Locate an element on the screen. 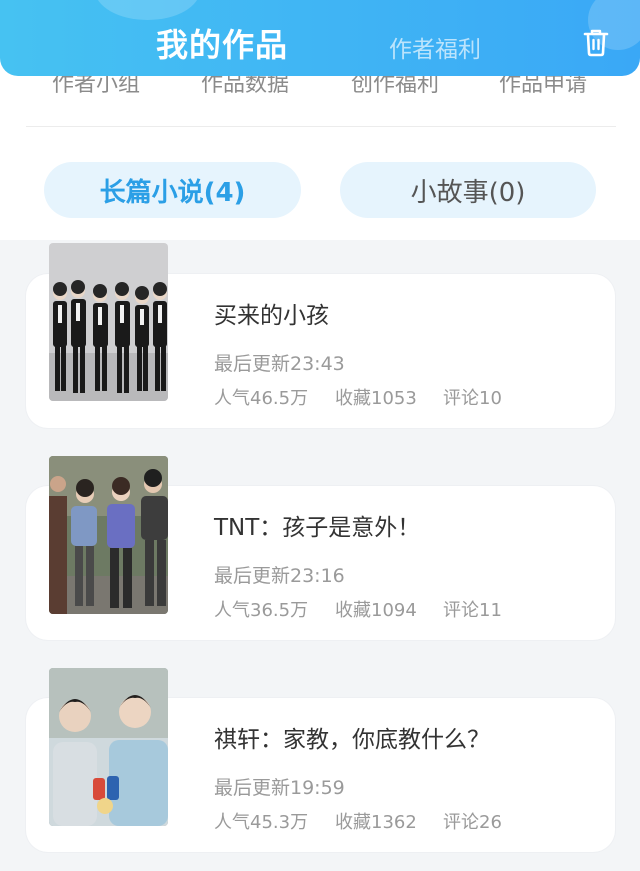 The width and height of the screenshot is (640, 871). work-comments: 评论26 is located at coordinates (472, 822).